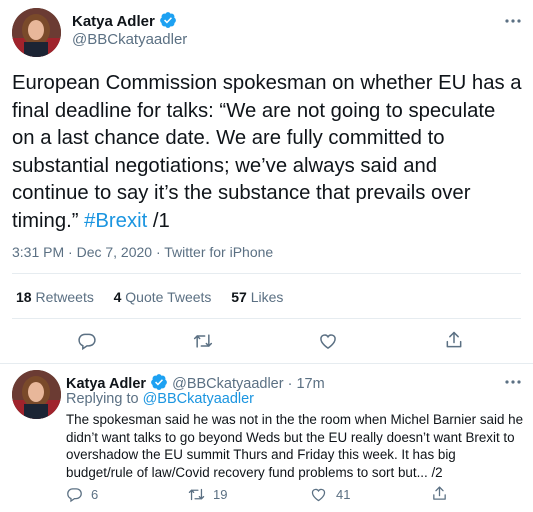  What do you see at coordinates (113, 21) in the screenshot?
I see `author-name: Katya Adler` at bounding box center [113, 21].